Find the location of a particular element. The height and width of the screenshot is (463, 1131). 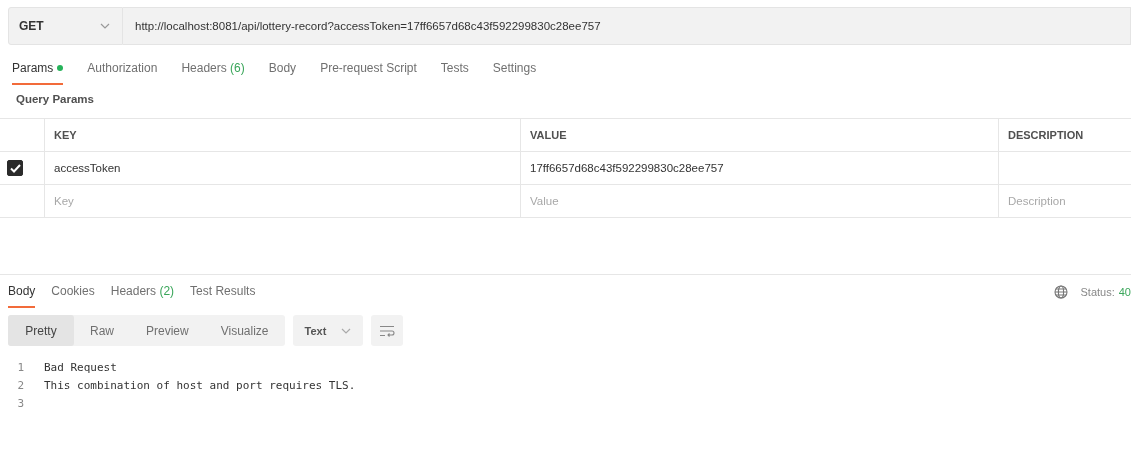

column-header: DESCRIPTION is located at coordinates (1046, 135).